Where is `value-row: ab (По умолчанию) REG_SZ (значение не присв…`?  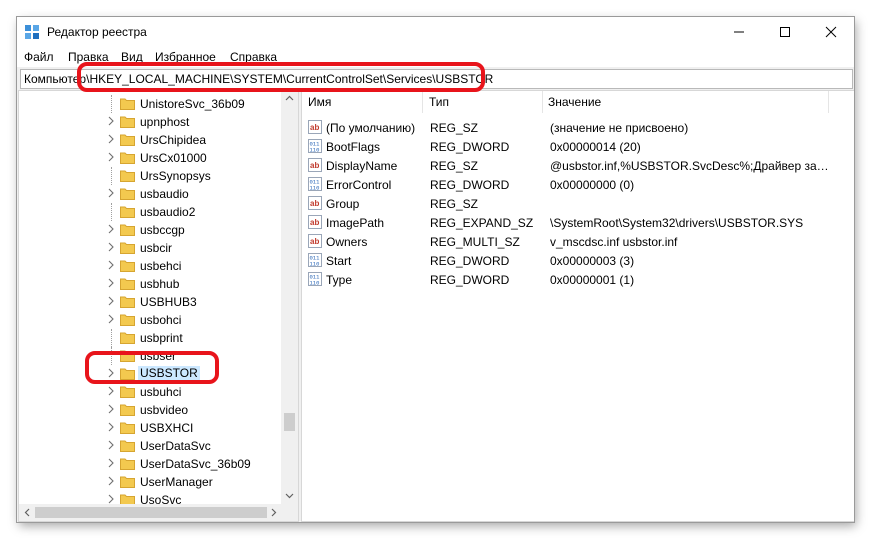 value-row: ab (По умолчанию) REG_SZ (значение не присв… is located at coordinates (578, 127).